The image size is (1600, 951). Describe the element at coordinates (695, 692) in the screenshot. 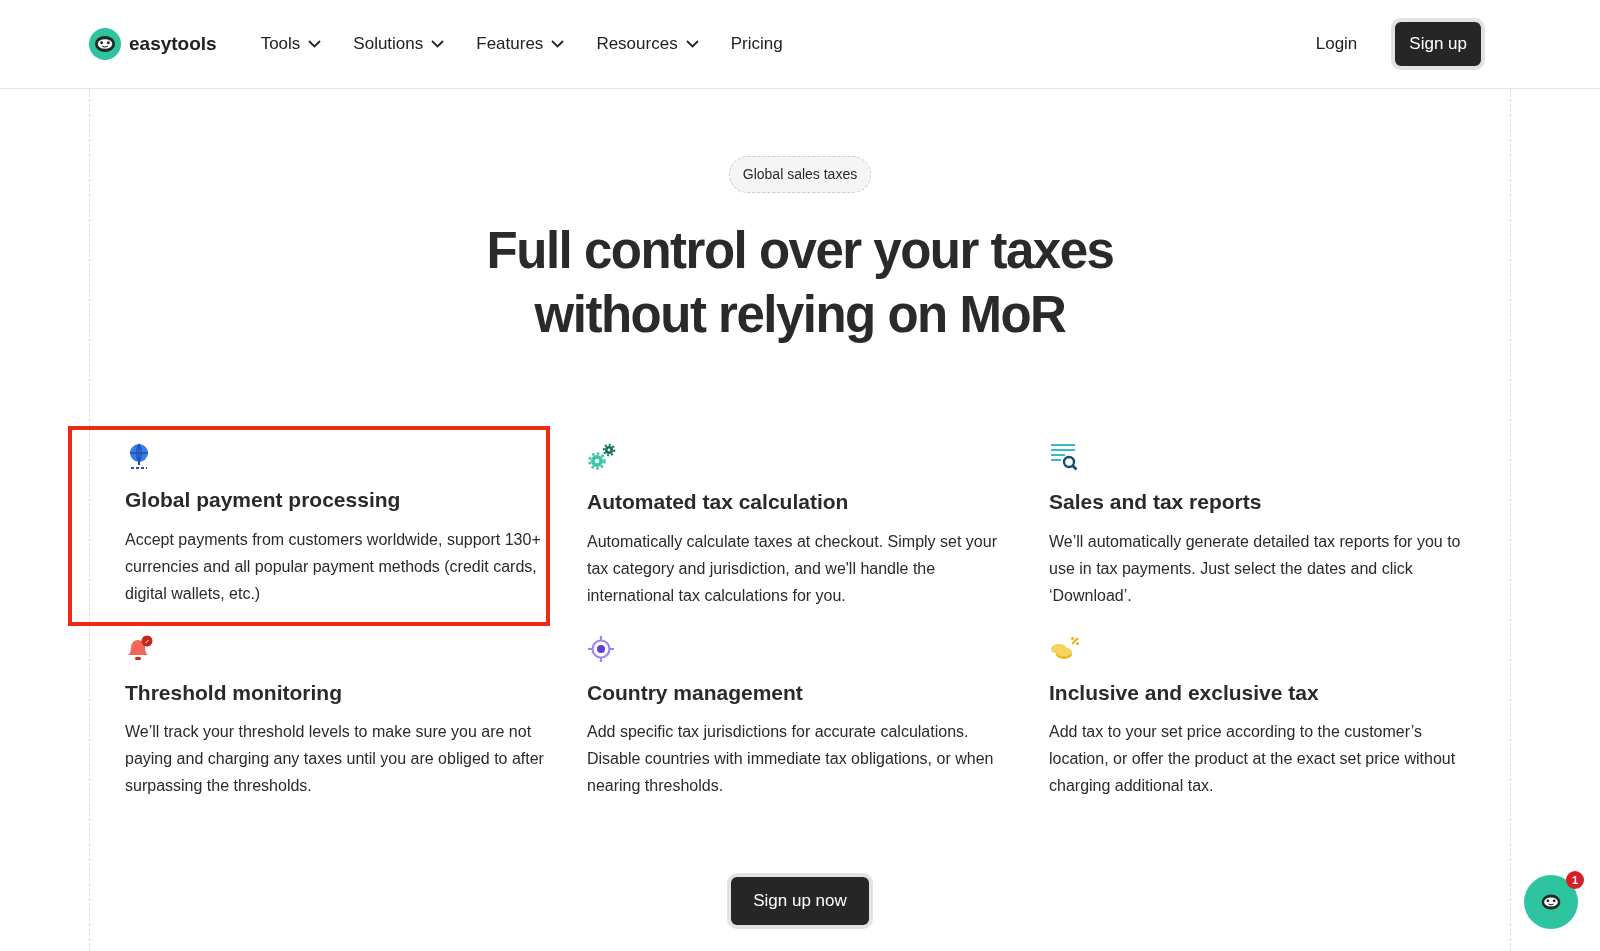

I see `feature-title: Country management` at that location.